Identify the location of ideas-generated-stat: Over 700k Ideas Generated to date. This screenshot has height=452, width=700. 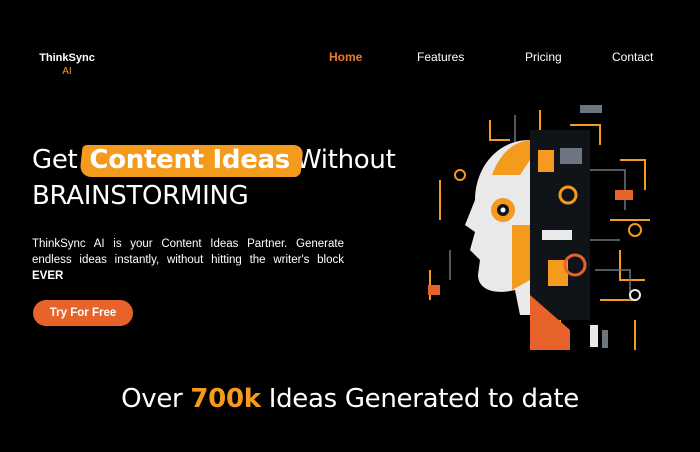
(350, 399).